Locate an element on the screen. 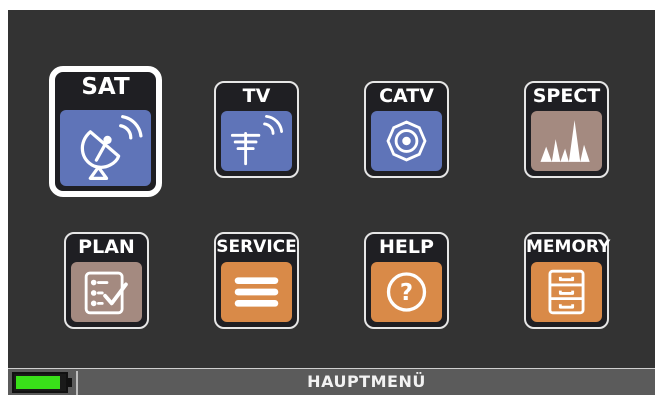  spect-menu-button: SPECT is located at coordinates (566, 129).